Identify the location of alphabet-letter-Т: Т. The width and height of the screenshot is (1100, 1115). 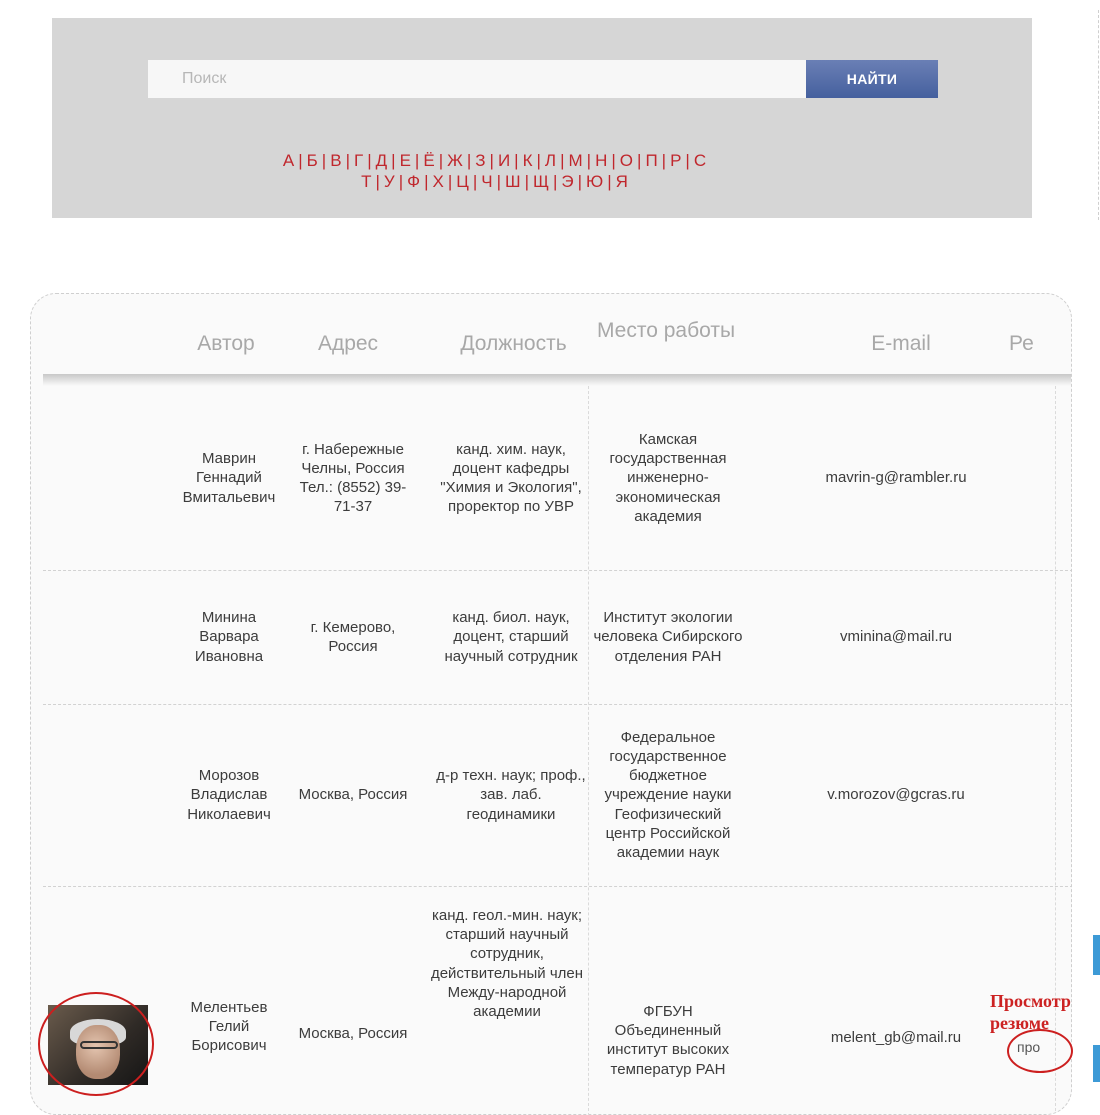
(366, 181).